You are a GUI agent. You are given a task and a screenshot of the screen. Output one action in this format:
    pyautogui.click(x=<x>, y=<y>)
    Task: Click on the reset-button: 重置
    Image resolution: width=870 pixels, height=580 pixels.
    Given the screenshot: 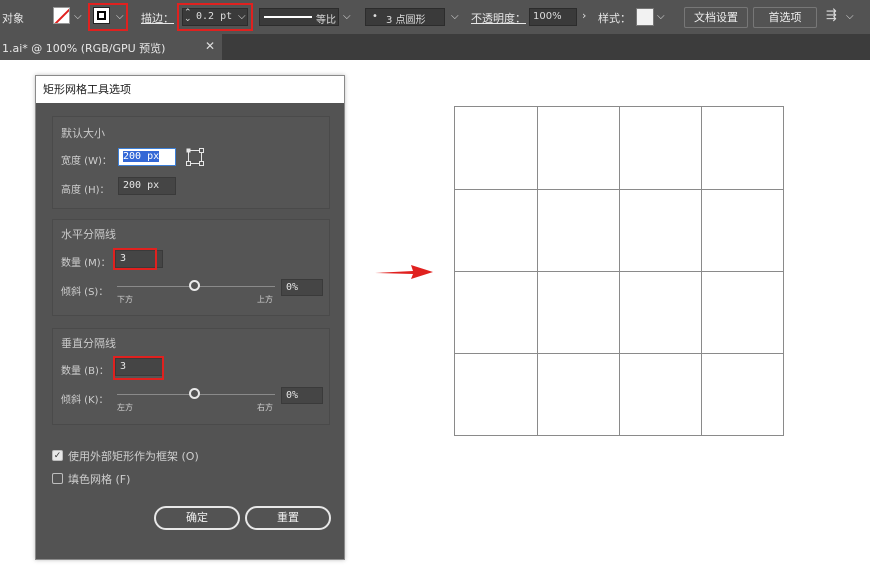 What is the action you would take?
    pyautogui.click(x=288, y=518)
    